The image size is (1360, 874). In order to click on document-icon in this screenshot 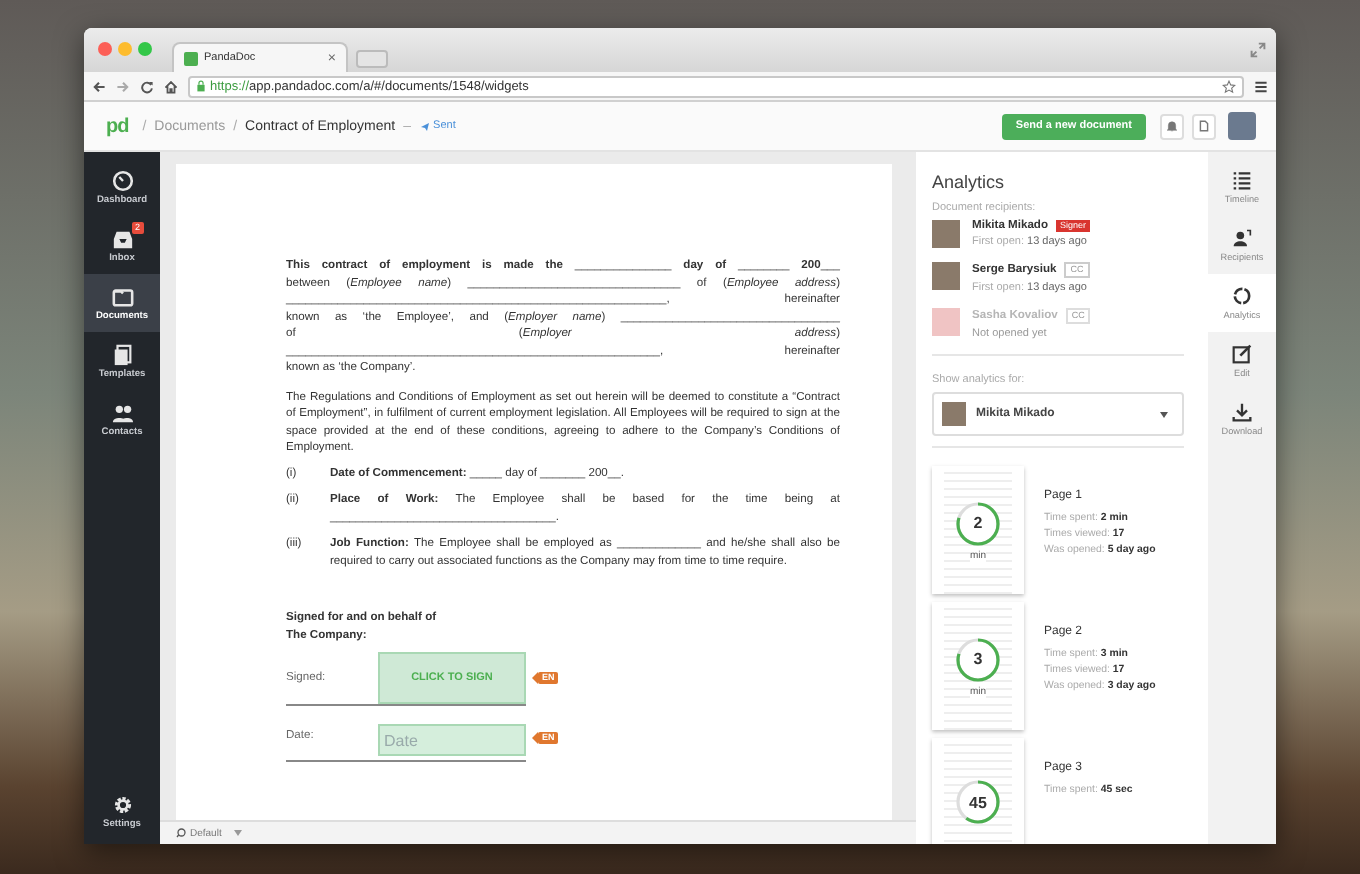, I will do `click(1204, 126)`.